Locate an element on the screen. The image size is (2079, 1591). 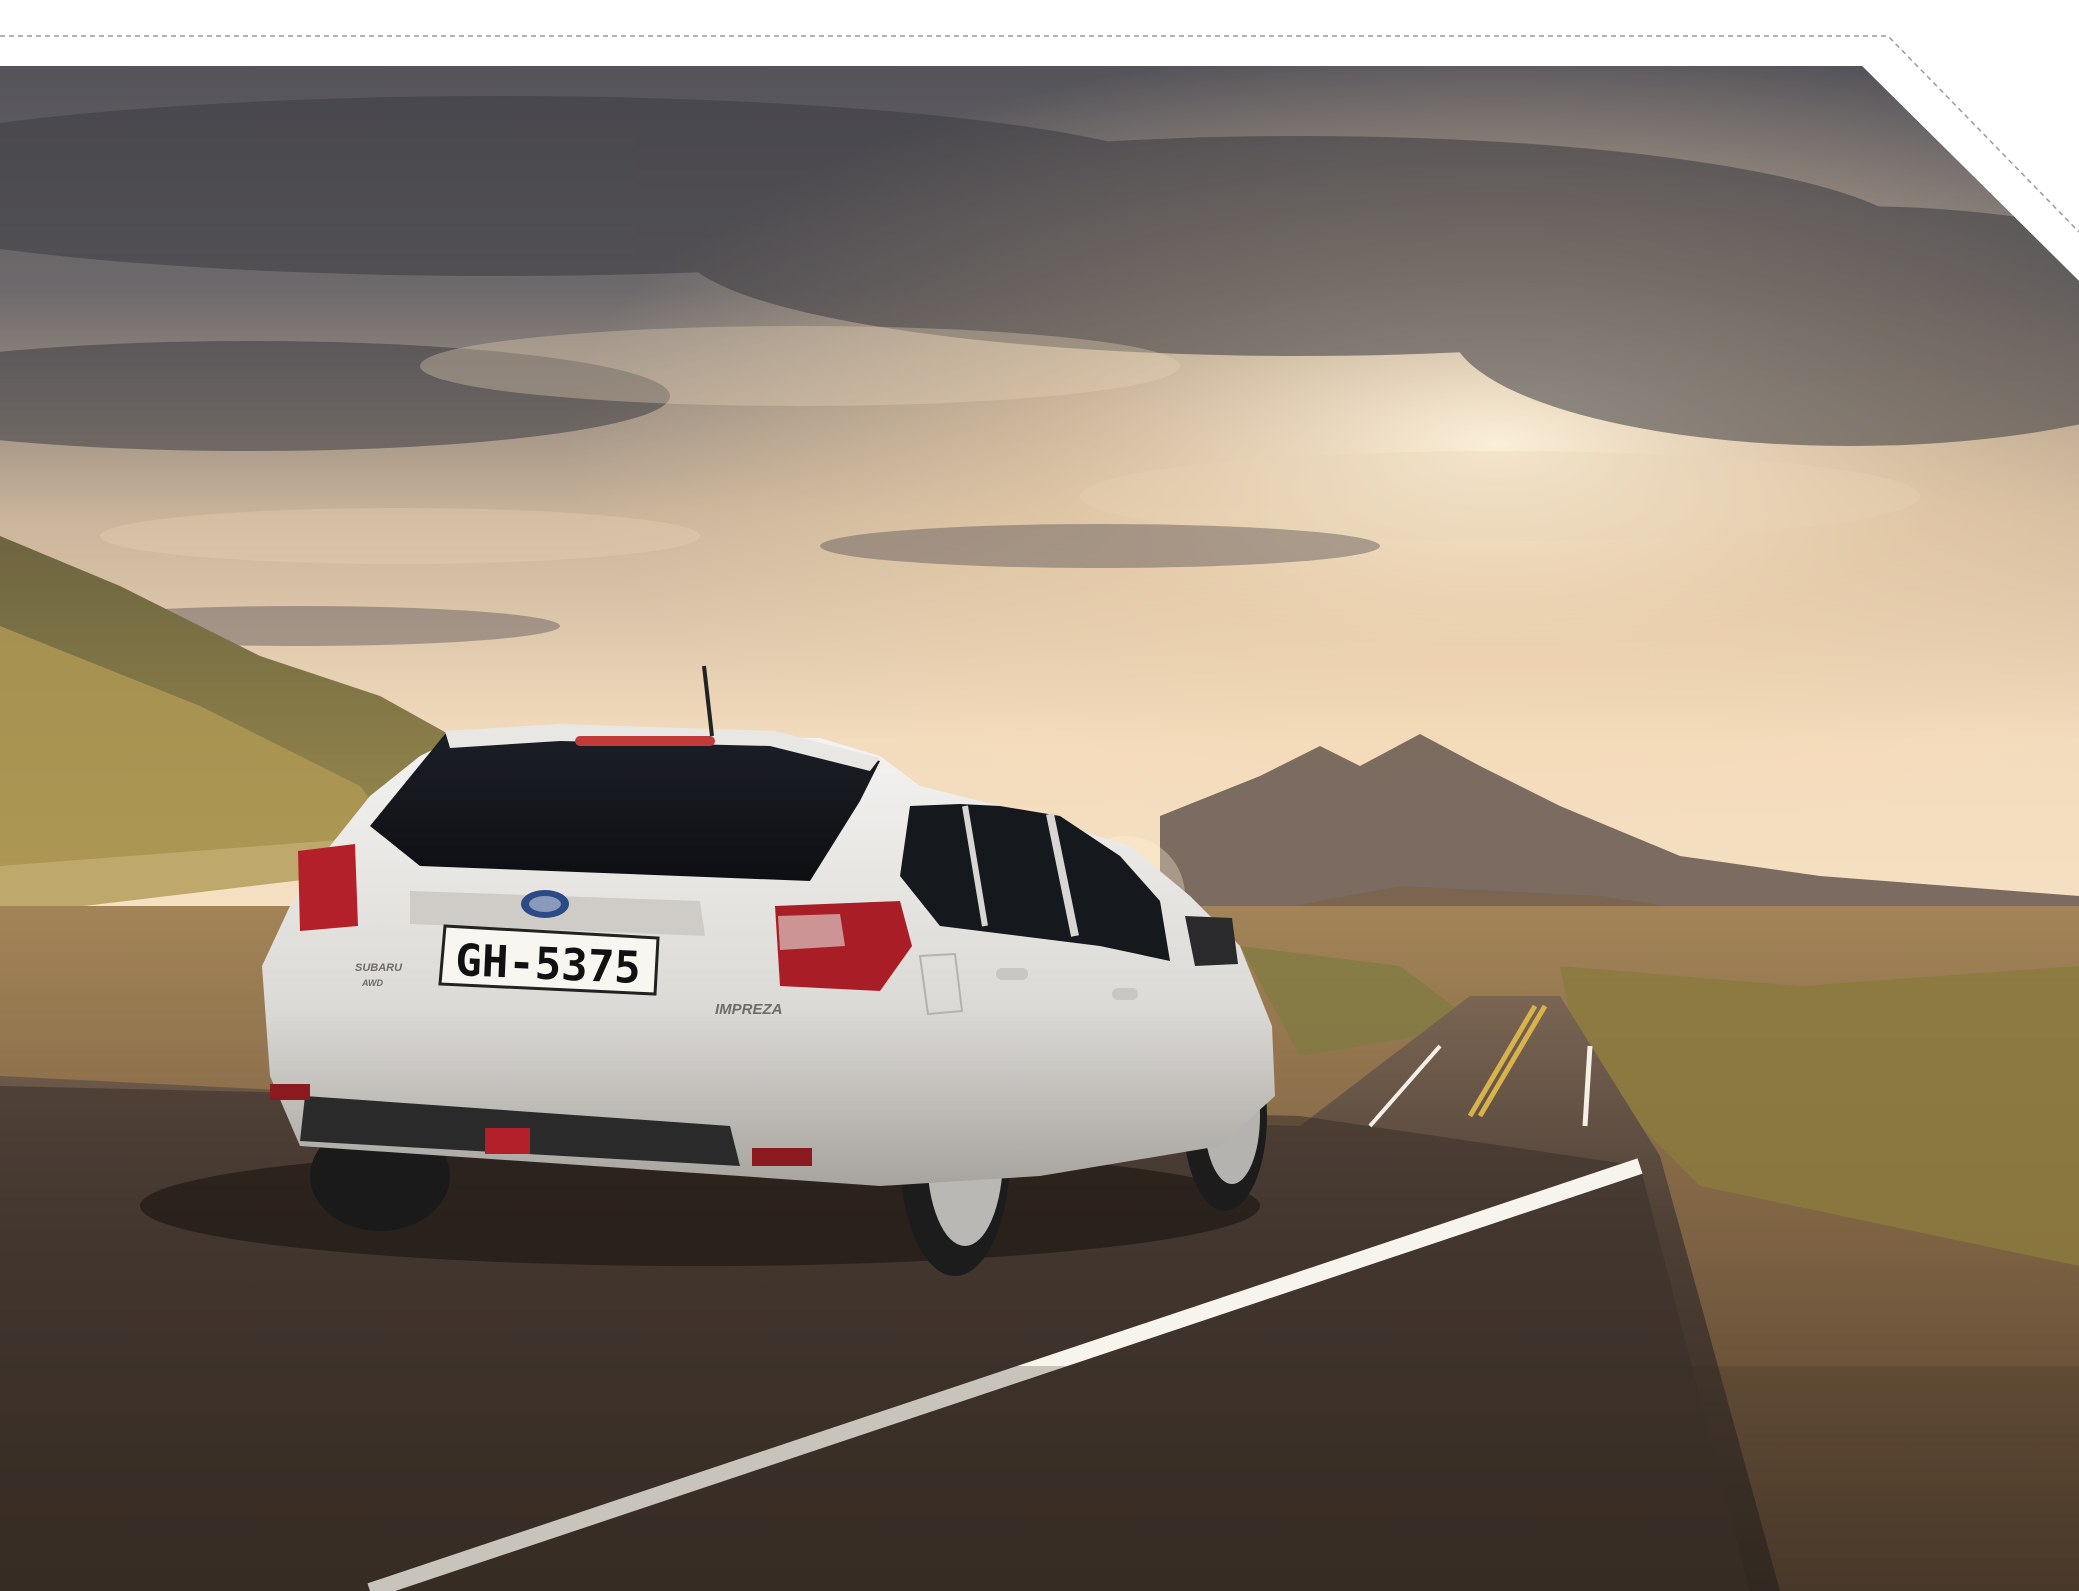
model-badge-text: IMPREZA is located at coordinates (749, 1009).